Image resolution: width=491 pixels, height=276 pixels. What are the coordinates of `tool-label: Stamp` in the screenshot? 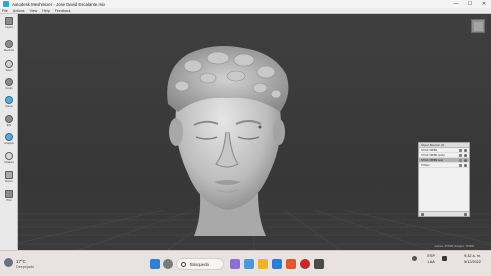 It's located at (9, 106).